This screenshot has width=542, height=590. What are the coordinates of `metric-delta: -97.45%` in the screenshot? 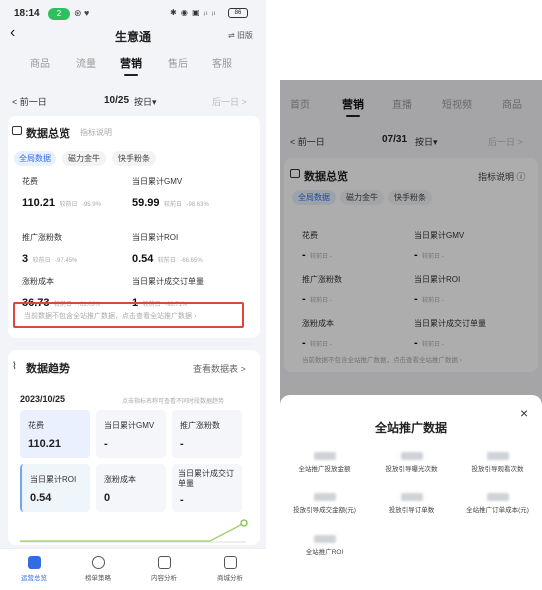 It's located at (66, 261).